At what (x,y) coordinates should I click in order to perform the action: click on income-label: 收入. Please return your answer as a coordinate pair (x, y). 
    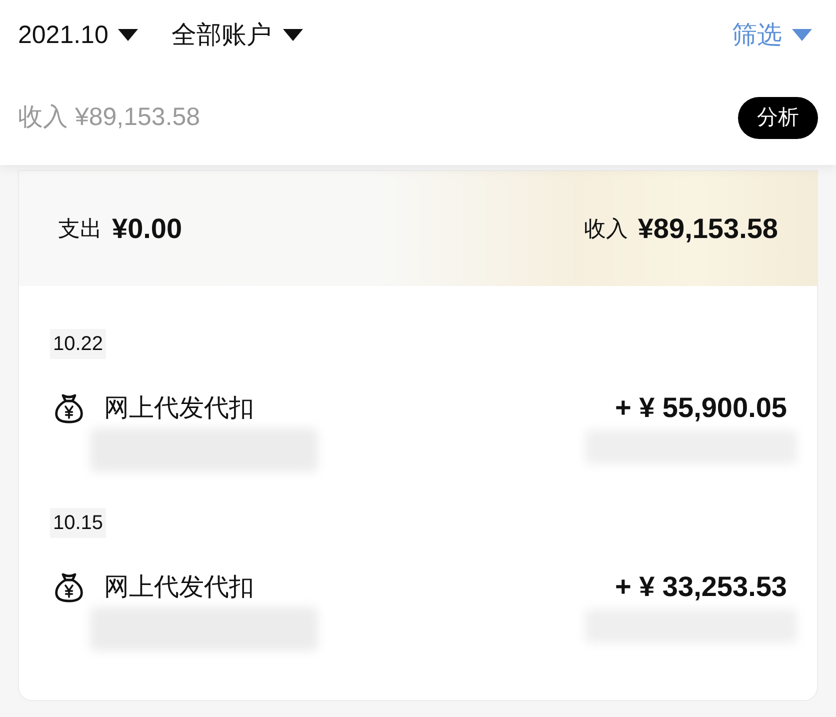
    Looking at the image, I should click on (606, 229).